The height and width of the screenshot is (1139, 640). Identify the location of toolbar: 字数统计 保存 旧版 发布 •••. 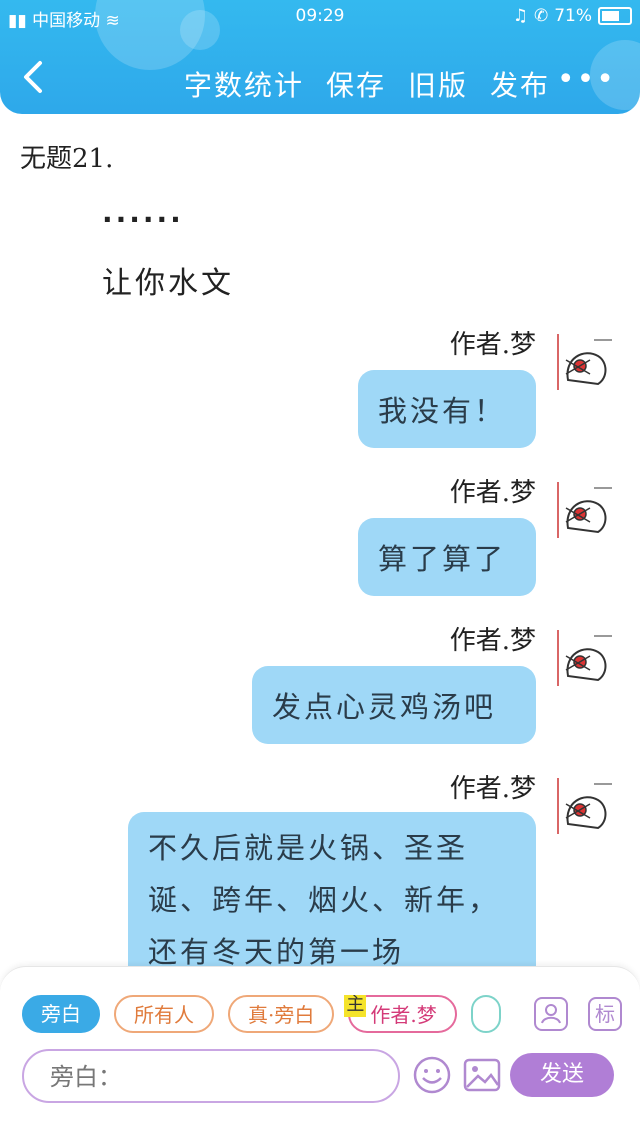
(320, 83).